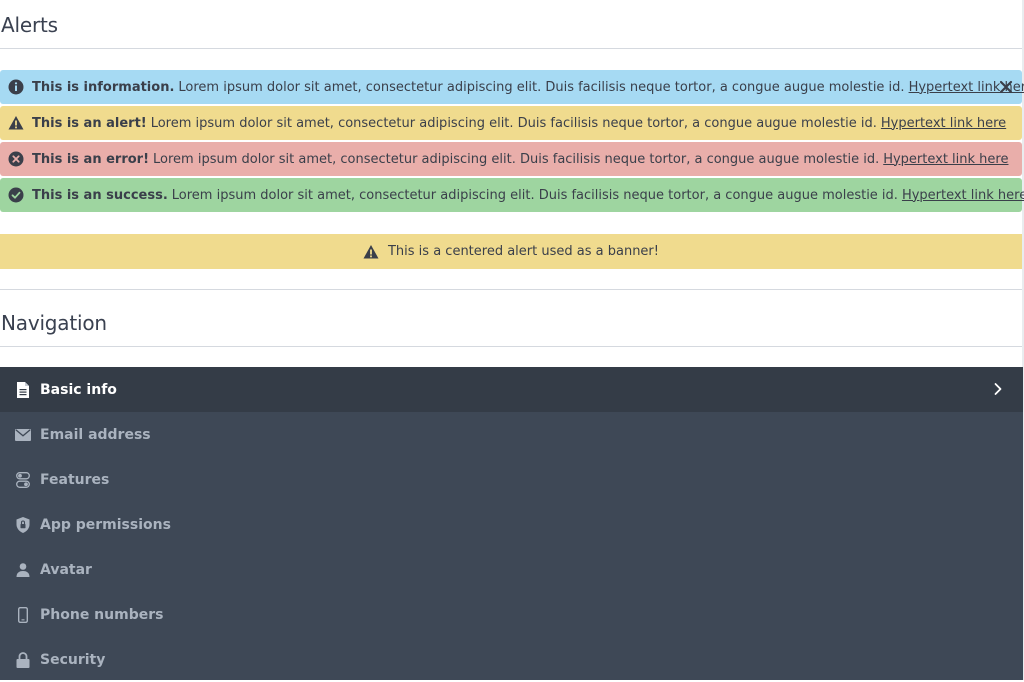  Describe the element at coordinates (29, 25) in the screenshot. I see `alerts-heading: Alerts` at that location.